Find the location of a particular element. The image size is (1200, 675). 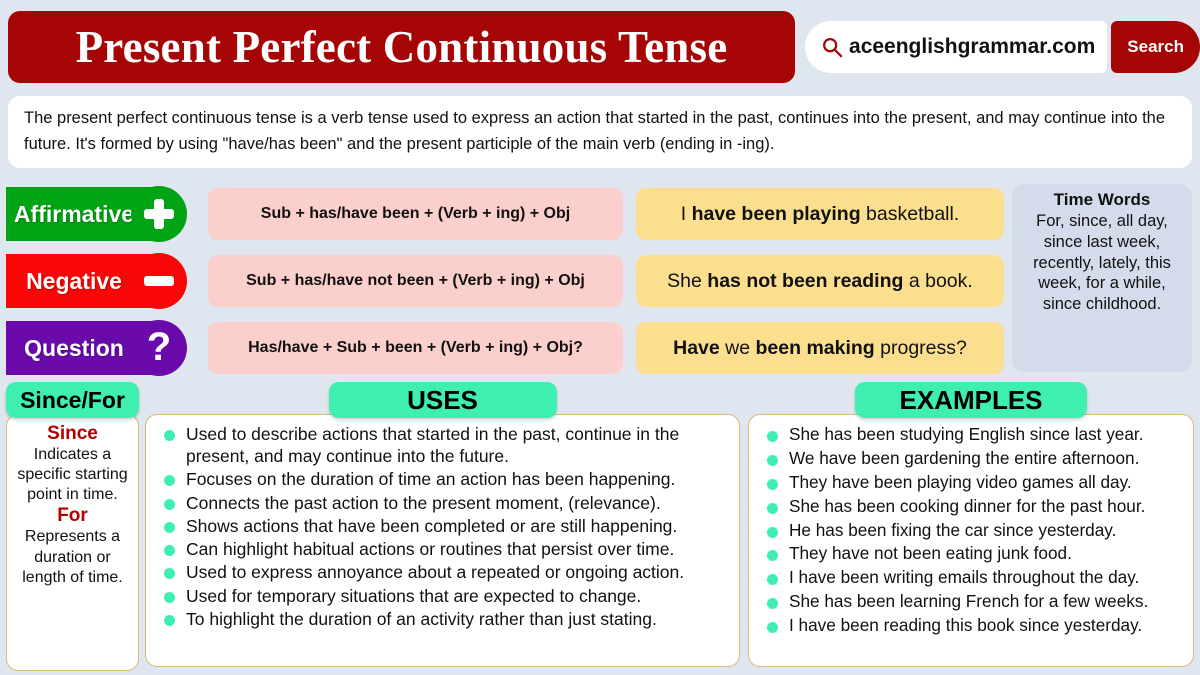

list-item: They have not been eating junk food. is located at coordinates (971, 553).